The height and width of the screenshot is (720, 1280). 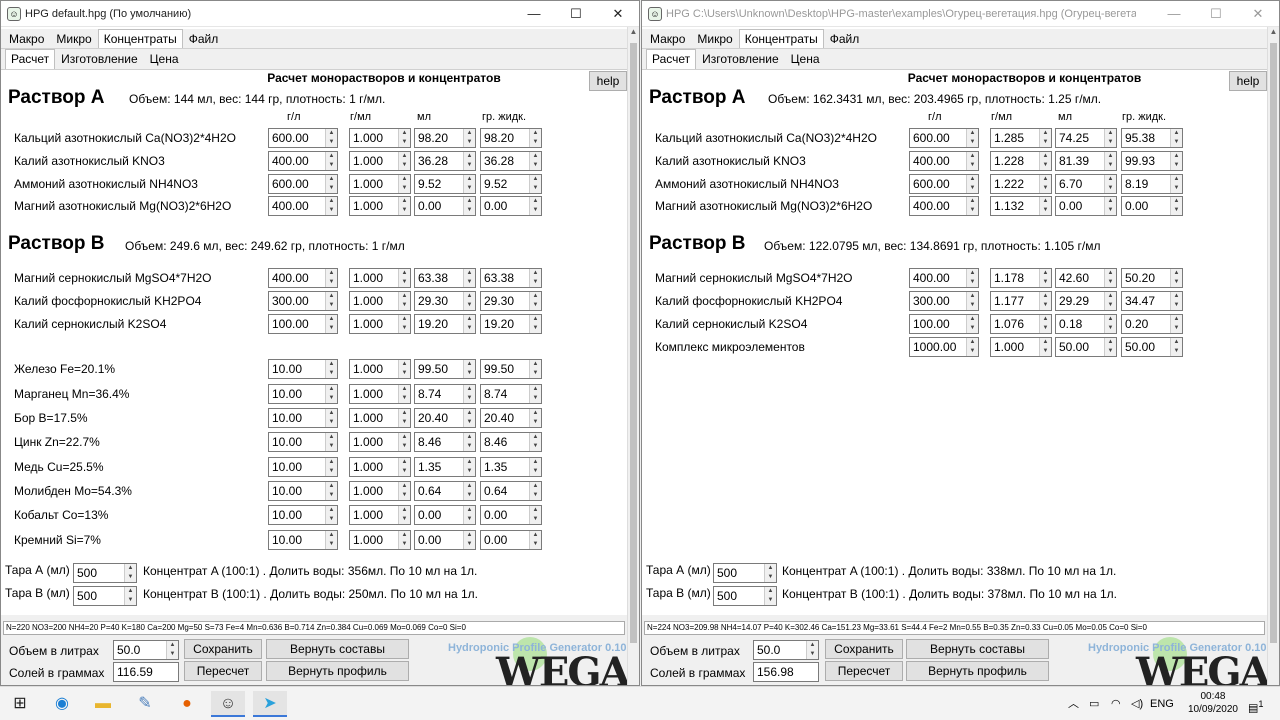 What do you see at coordinates (445, 324) in the screenshot?
I see `ml-input: 19.20 ▲ ▼` at bounding box center [445, 324].